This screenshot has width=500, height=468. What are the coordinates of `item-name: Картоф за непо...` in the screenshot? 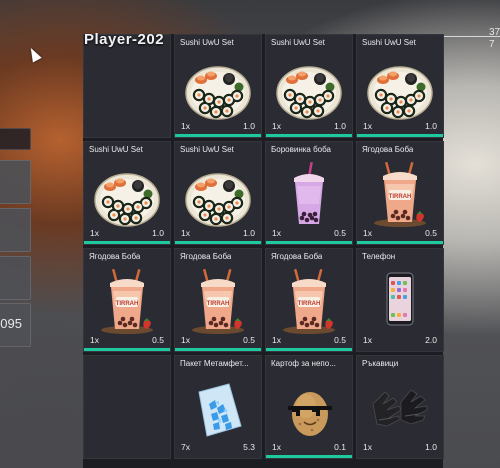 It's located at (303, 363).